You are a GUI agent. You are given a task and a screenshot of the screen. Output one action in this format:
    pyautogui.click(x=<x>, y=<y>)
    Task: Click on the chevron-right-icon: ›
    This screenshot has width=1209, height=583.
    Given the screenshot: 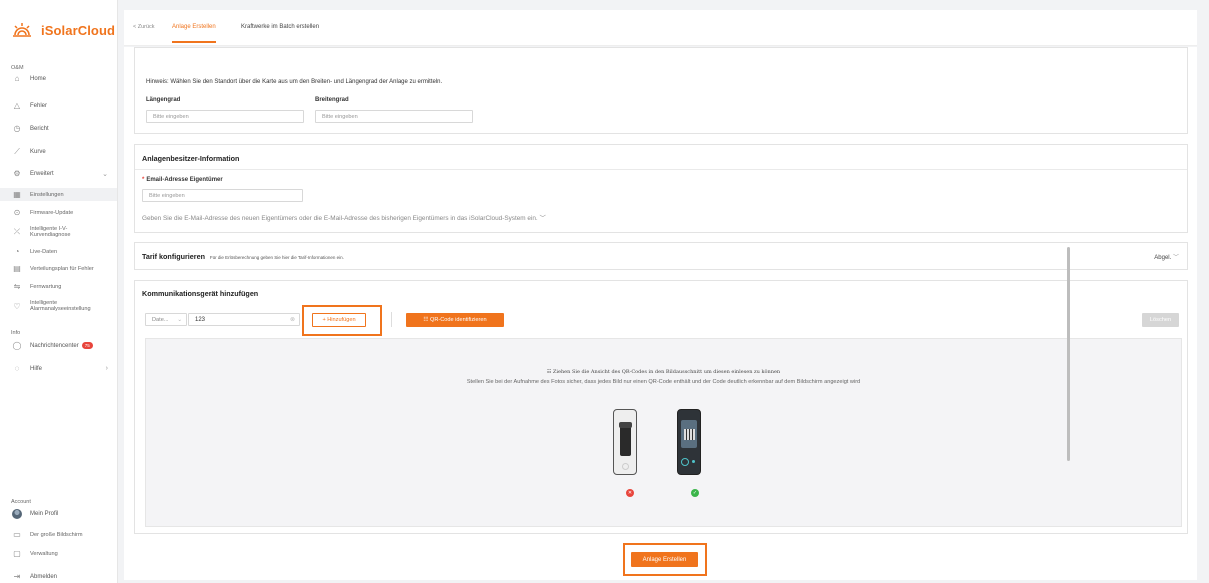 What is the action you would take?
    pyautogui.click(x=106, y=368)
    